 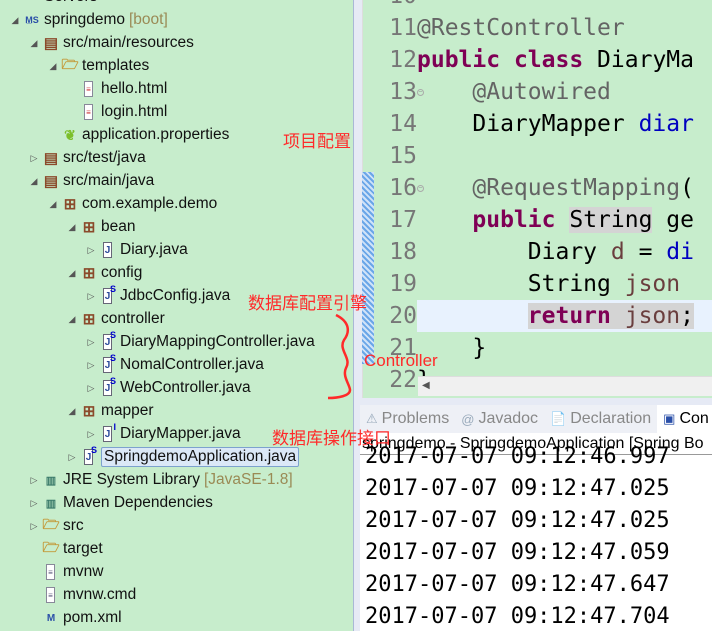 What do you see at coordinates (108, 432) in the screenshot?
I see `interface-file-icon: JI` at bounding box center [108, 432].